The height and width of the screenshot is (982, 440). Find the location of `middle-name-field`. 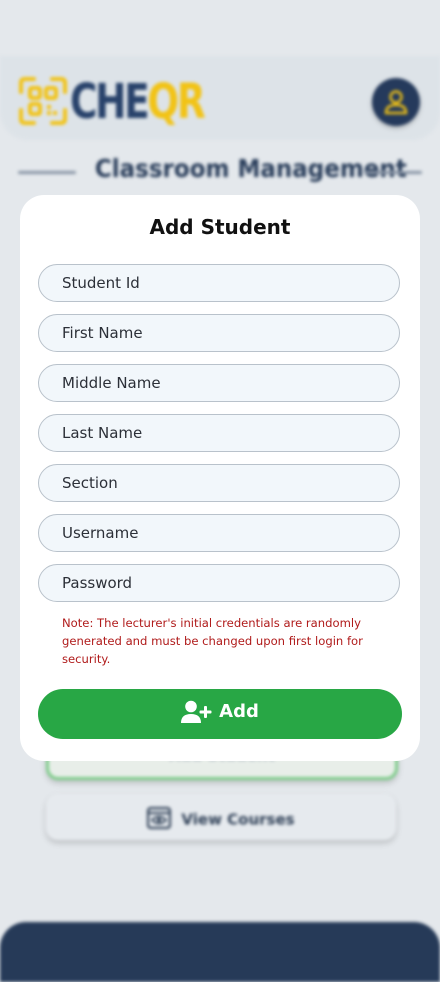

middle-name-field is located at coordinates (219, 383).